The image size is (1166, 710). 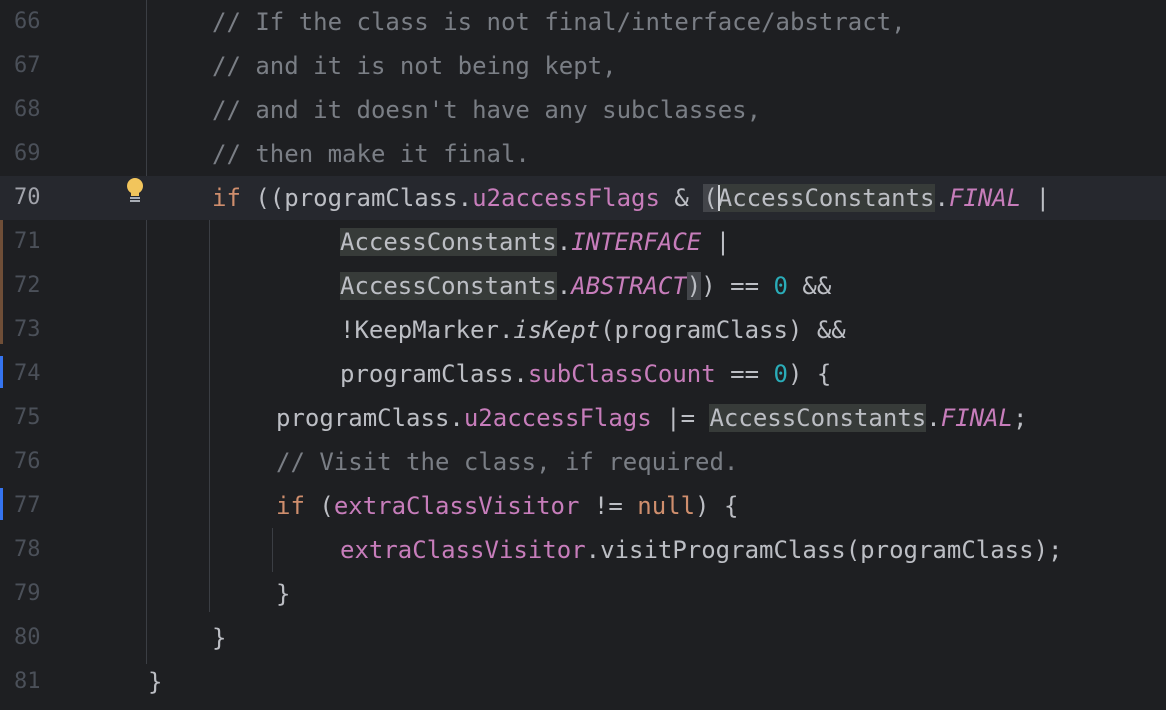 I want to click on code-text: AccessConstants.INTERFACE |, so click(x=535, y=242).